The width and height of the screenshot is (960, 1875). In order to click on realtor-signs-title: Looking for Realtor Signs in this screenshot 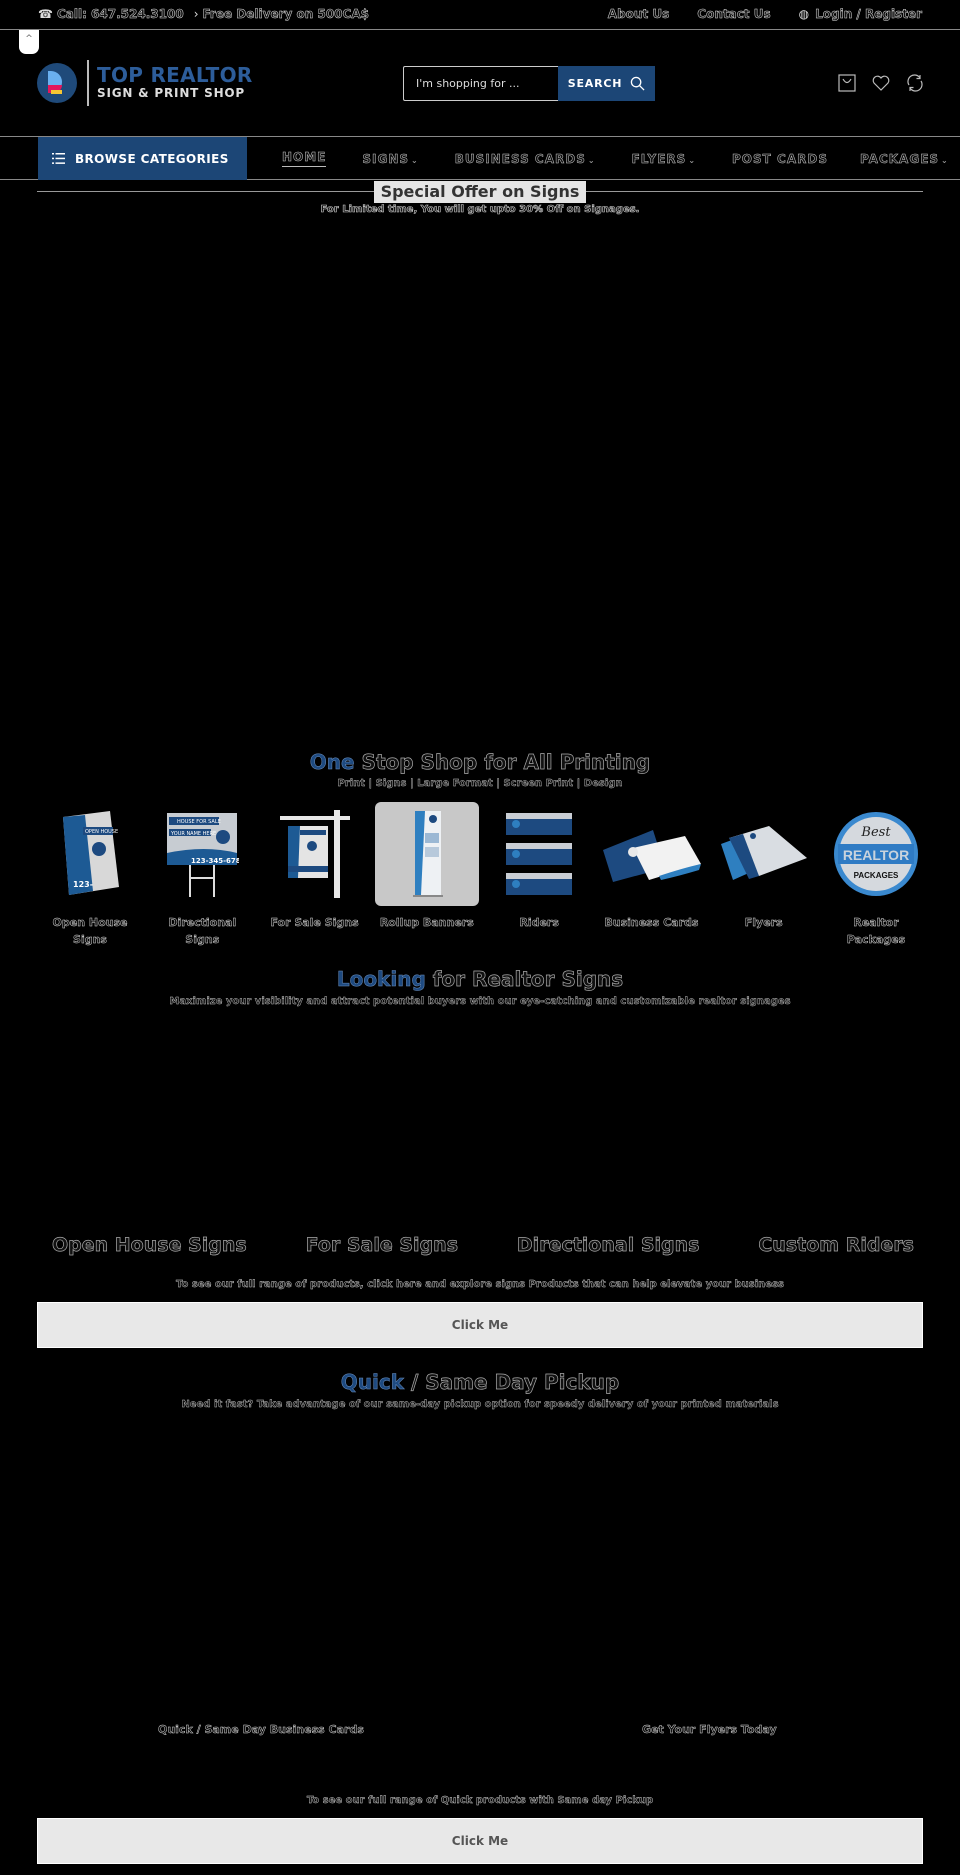, I will do `click(480, 979)`.